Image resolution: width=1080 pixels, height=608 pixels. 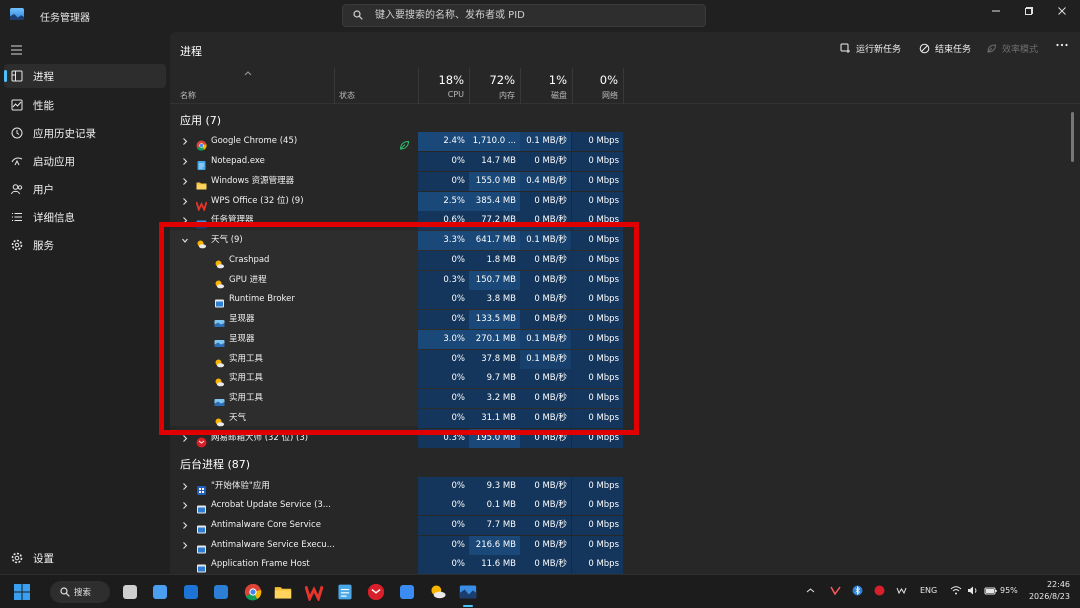 I want to click on hamburger-menu-icon, so click(x=17, y=50).